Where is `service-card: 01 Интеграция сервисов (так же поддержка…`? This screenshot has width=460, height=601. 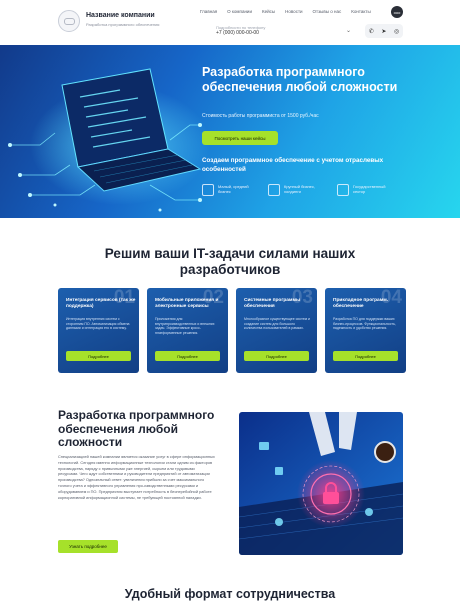
service-card: 01 Интеграция сервисов (так же поддержка… is located at coordinates (98, 330).